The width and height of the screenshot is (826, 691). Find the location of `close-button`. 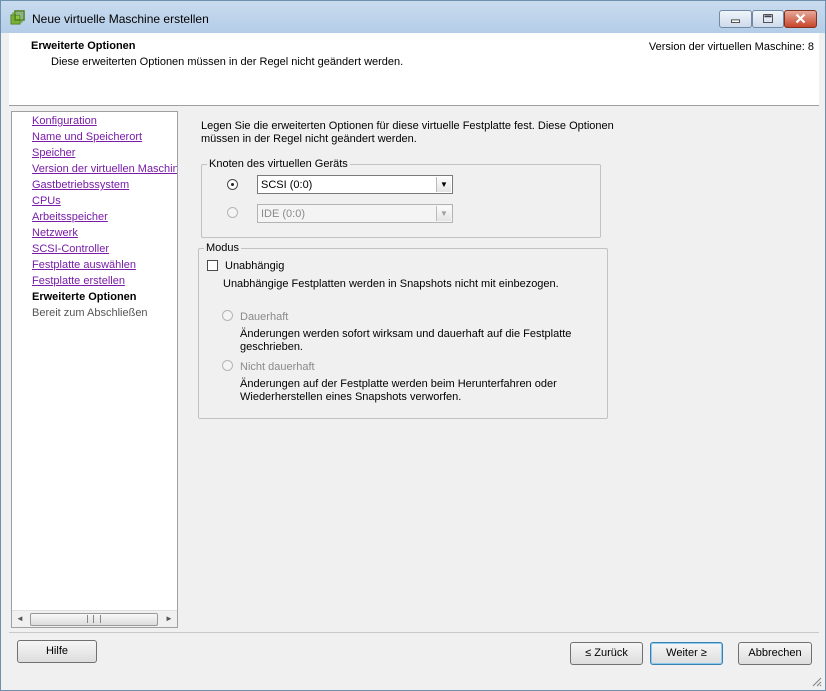

close-button is located at coordinates (800, 19).